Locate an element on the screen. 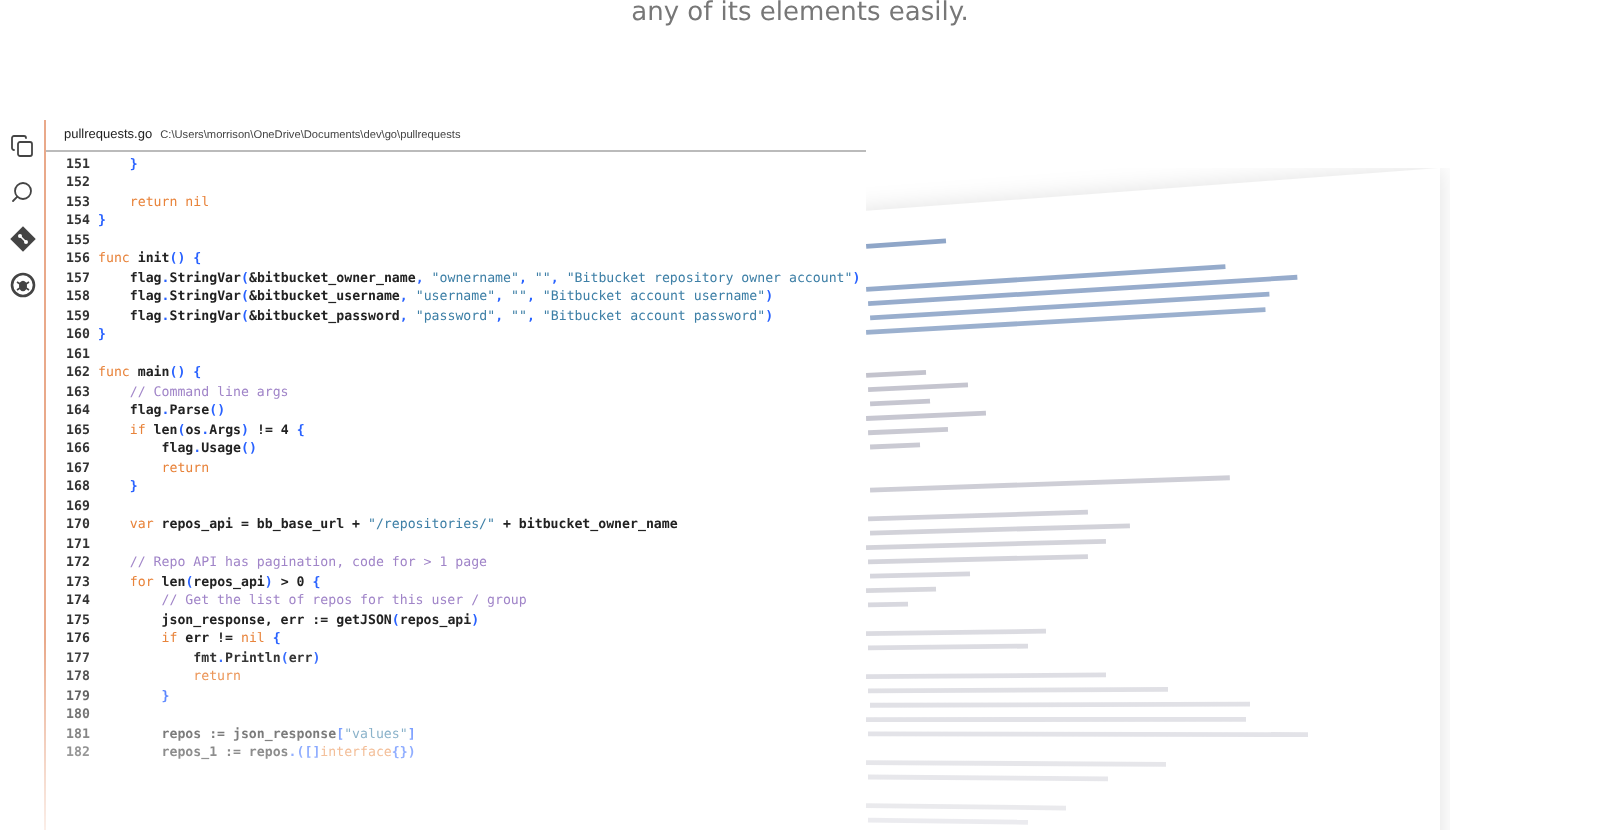 This screenshot has width=1600, height=830. files-icon is located at coordinates (22, 146).